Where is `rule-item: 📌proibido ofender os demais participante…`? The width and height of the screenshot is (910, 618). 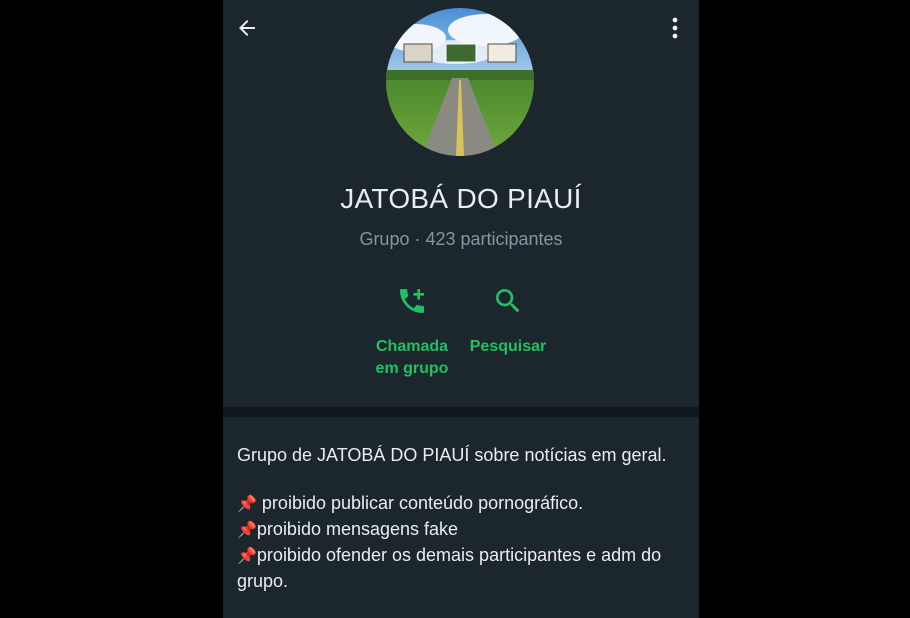
rule-item: 📌proibido ofender os demais participante… is located at coordinates (462, 568).